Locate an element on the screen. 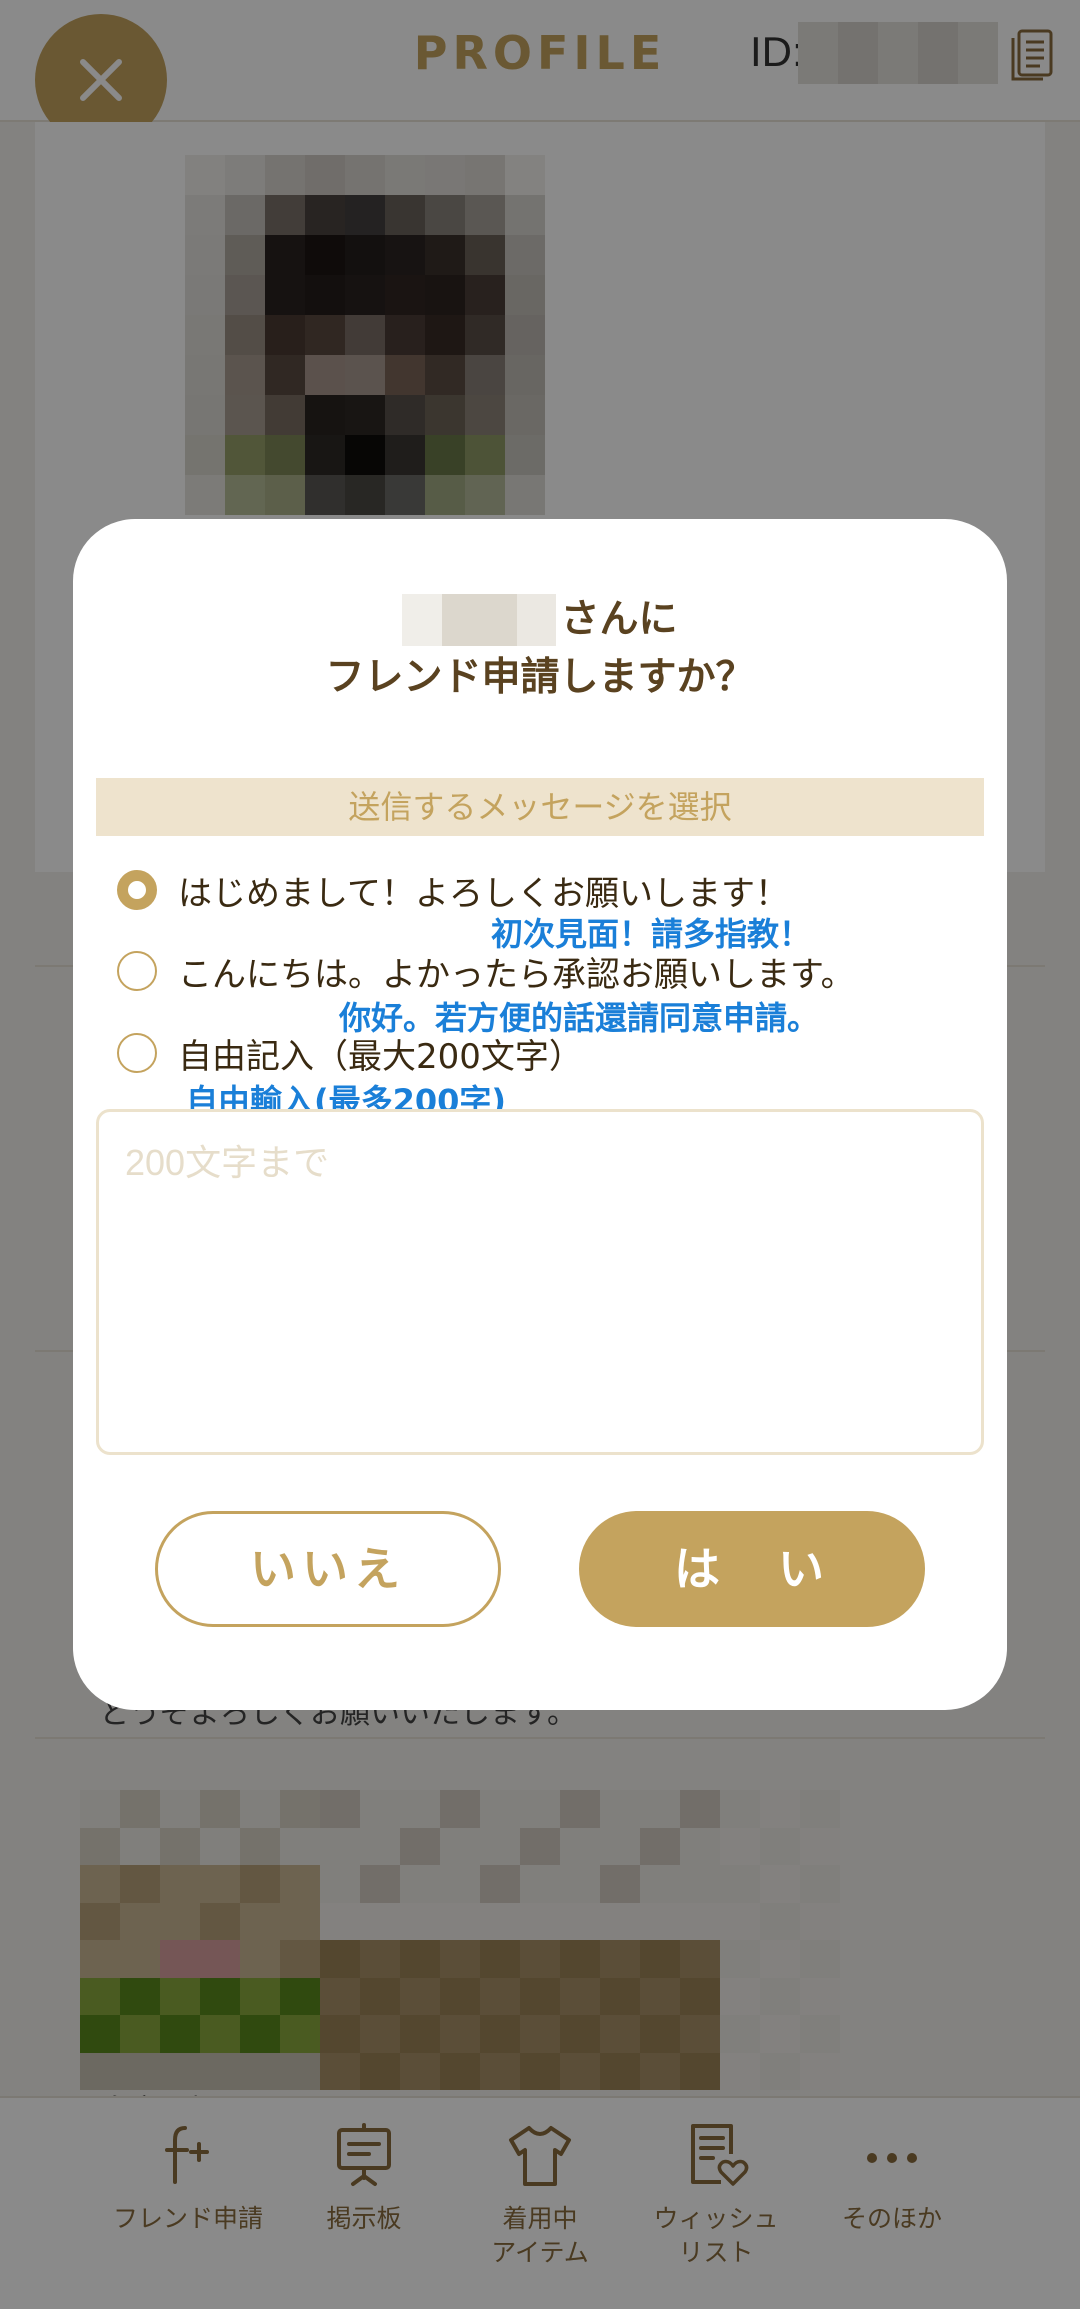 This screenshot has width=1080, height=2311. radio-button-selected is located at coordinates (137, 890).